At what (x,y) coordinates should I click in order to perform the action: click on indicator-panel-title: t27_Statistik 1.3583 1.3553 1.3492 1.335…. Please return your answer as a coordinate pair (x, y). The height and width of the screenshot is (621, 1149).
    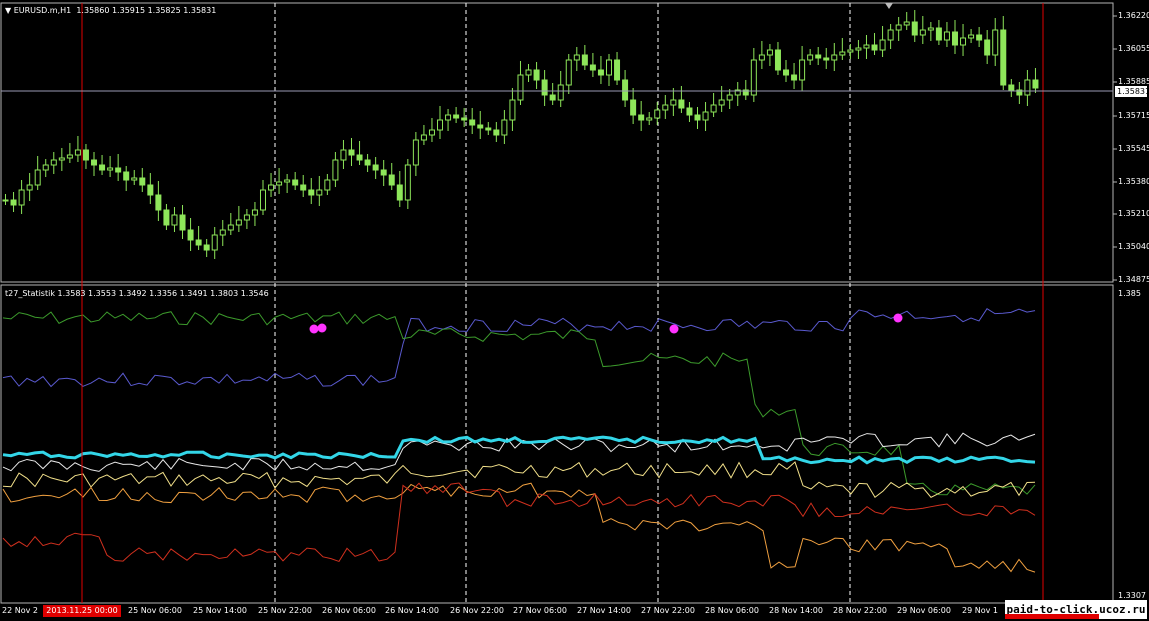
    Looking at the image, I should click on (137, 293).